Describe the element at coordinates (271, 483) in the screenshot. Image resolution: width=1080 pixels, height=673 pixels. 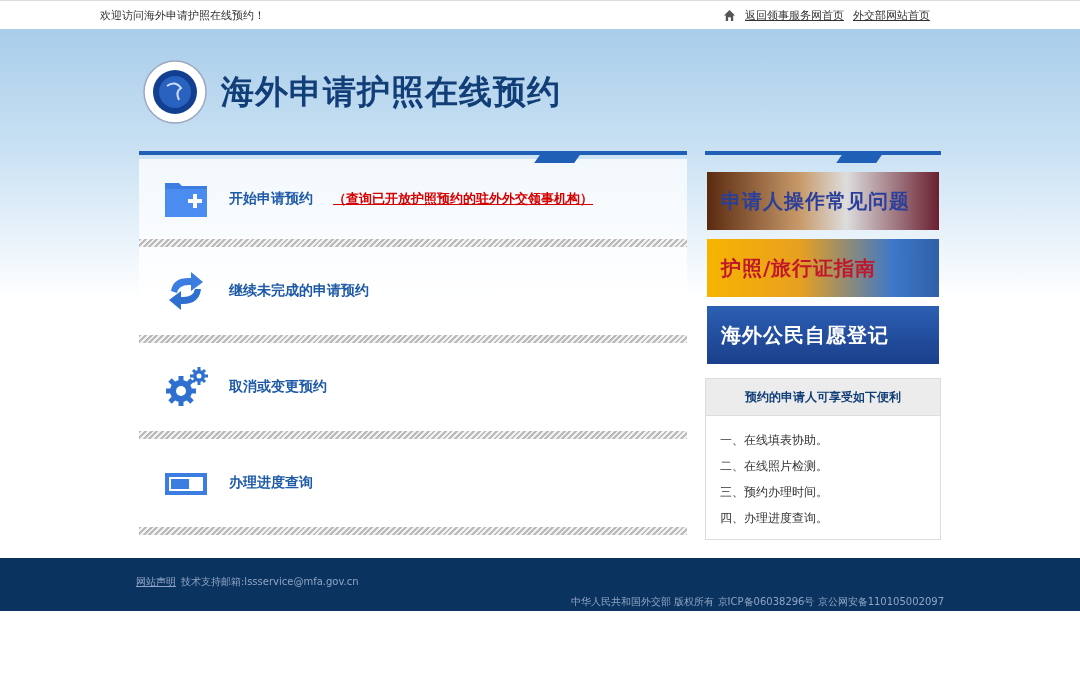
I see `action-link: 办理进度查询` at that location.